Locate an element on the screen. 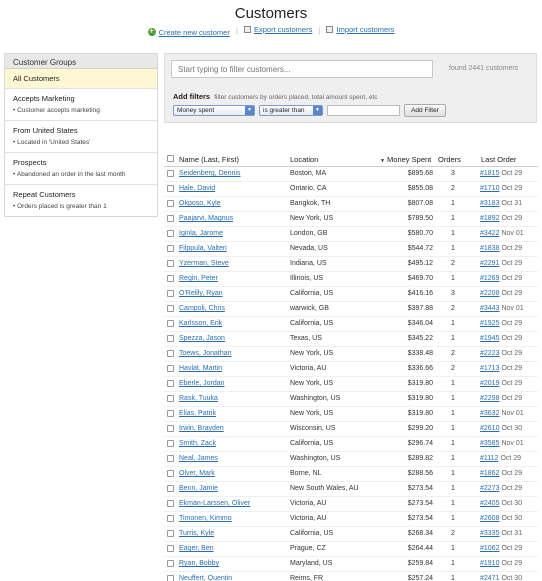  customer-name-link: Karlsson, Erik is located at coordinates (200, 323).